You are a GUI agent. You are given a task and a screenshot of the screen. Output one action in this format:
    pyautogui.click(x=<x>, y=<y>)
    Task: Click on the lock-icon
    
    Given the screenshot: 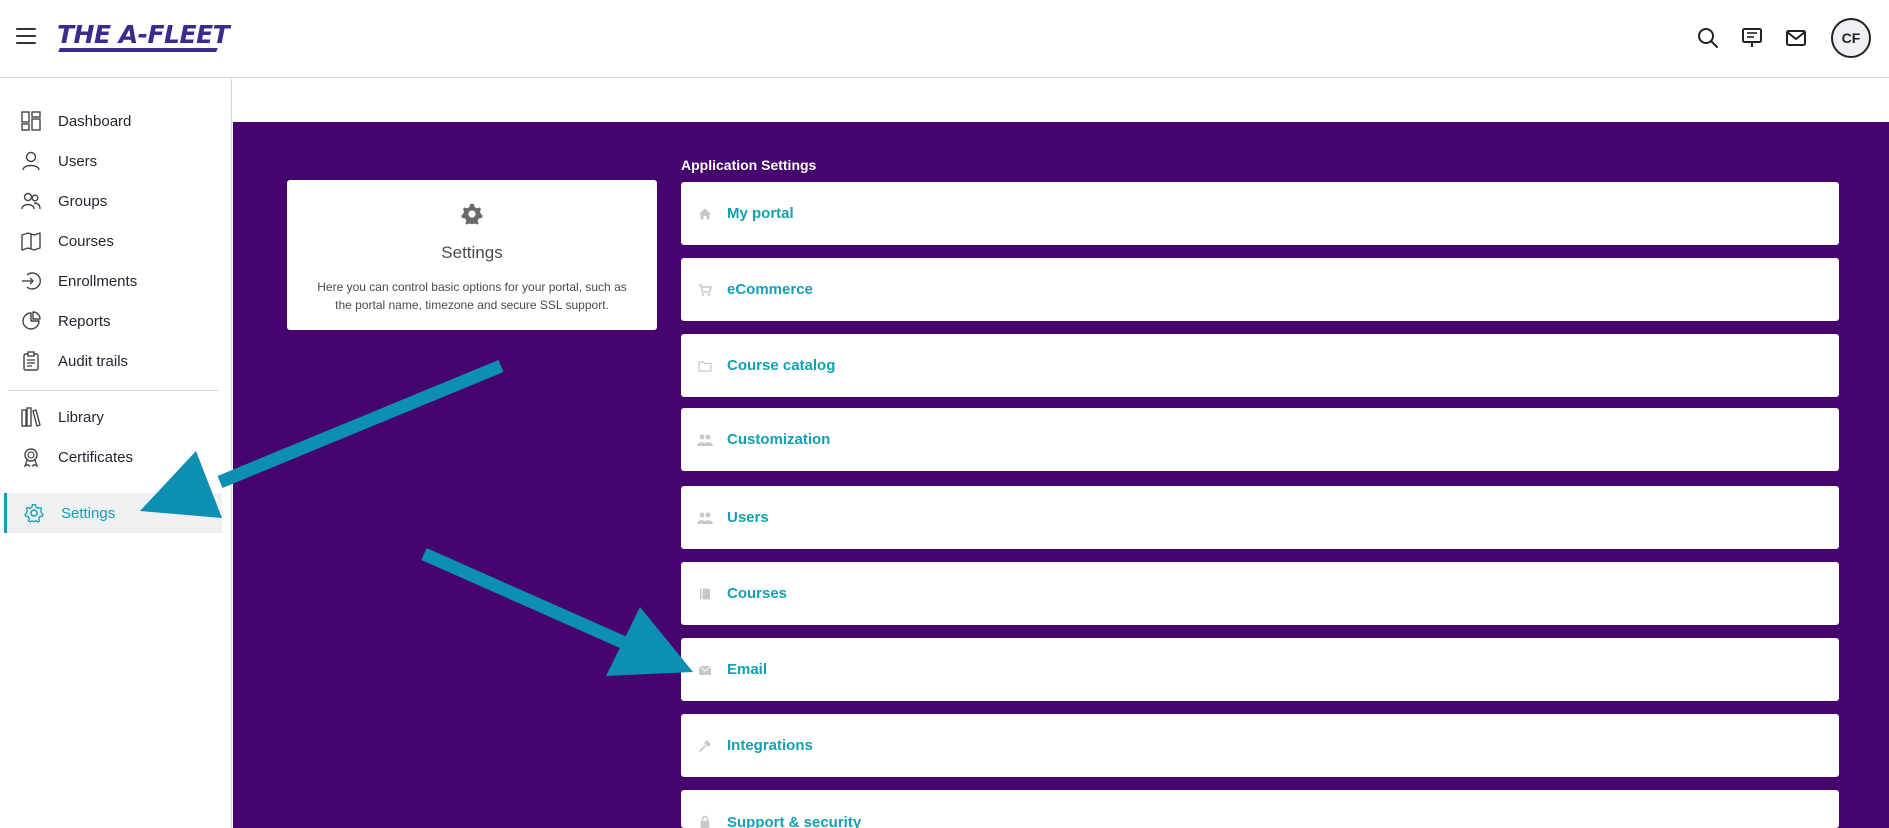 What is the action you would take?
    pyautogui.click(x=705, y=821)
    